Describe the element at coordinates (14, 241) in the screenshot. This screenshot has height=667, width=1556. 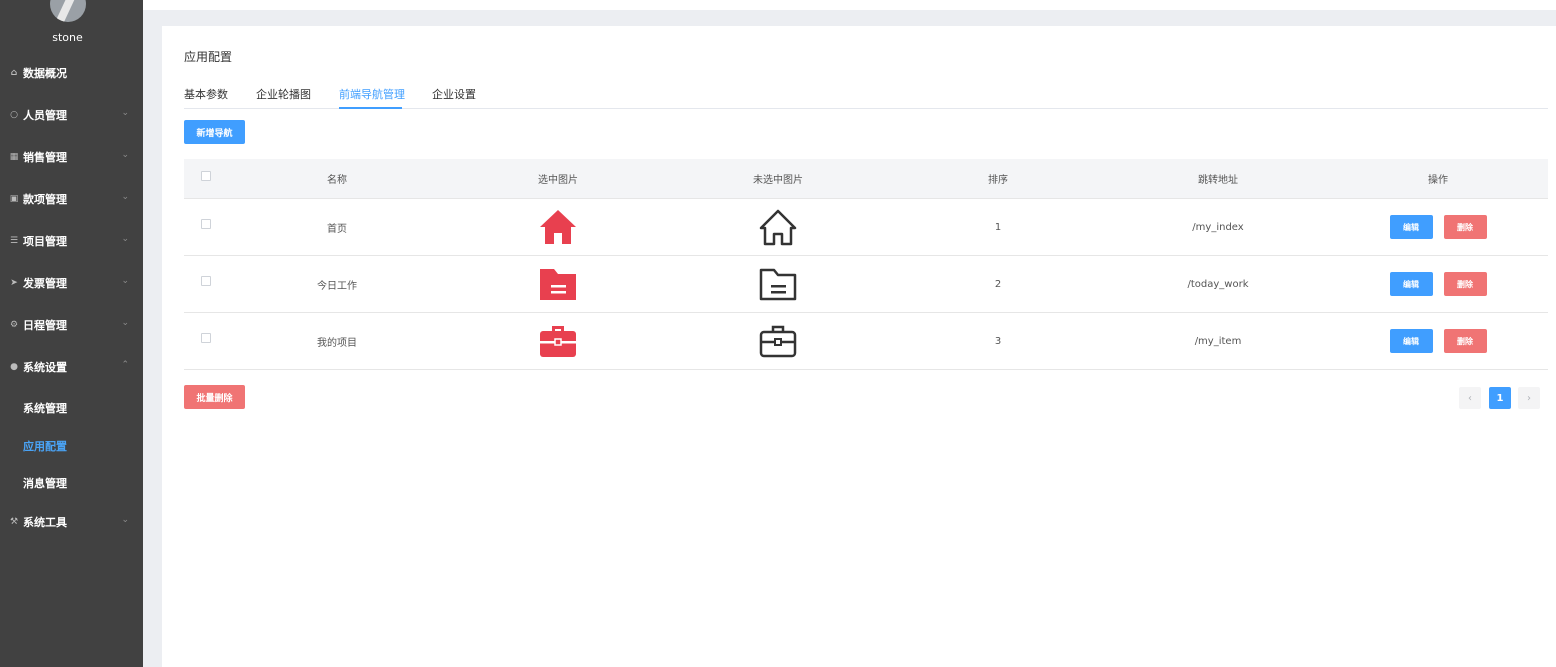
I see `database-icon: ☰` at that location.